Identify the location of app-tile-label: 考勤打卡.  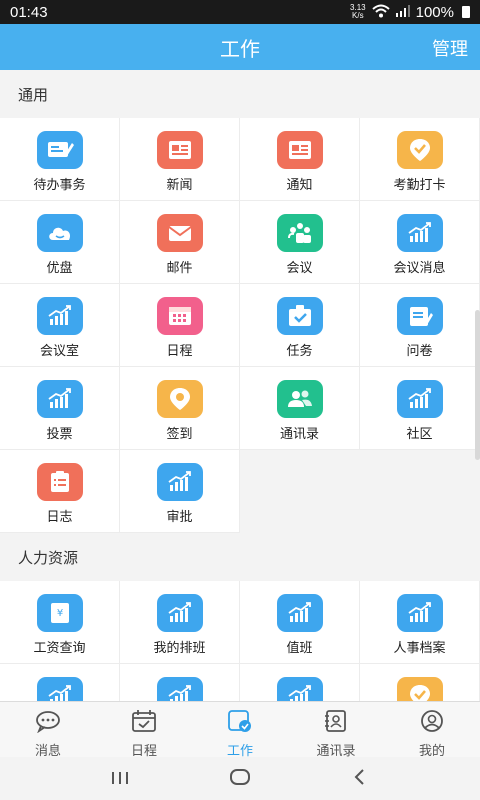
(419, 185).